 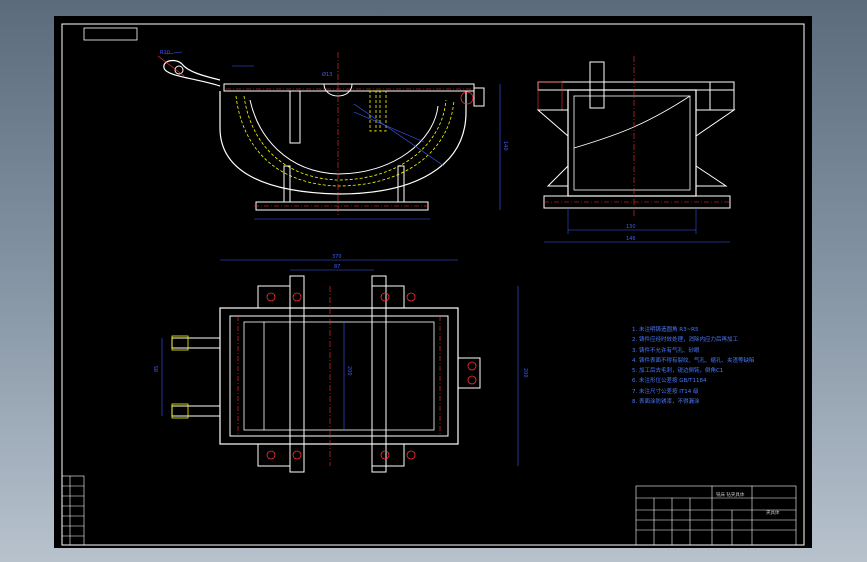 I want to click on dim-side-bottom: 130, so click(x=631, y=227).